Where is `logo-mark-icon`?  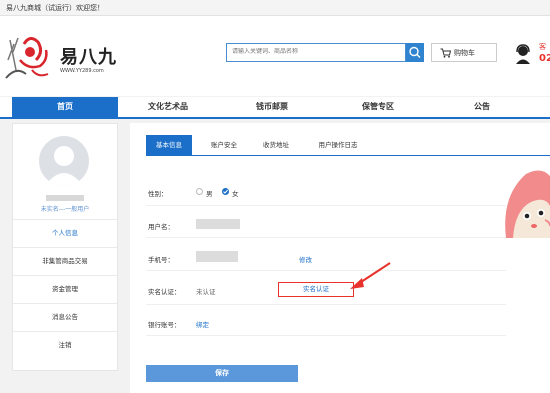
logo-mark-icon is located at coordinates (33, 58).